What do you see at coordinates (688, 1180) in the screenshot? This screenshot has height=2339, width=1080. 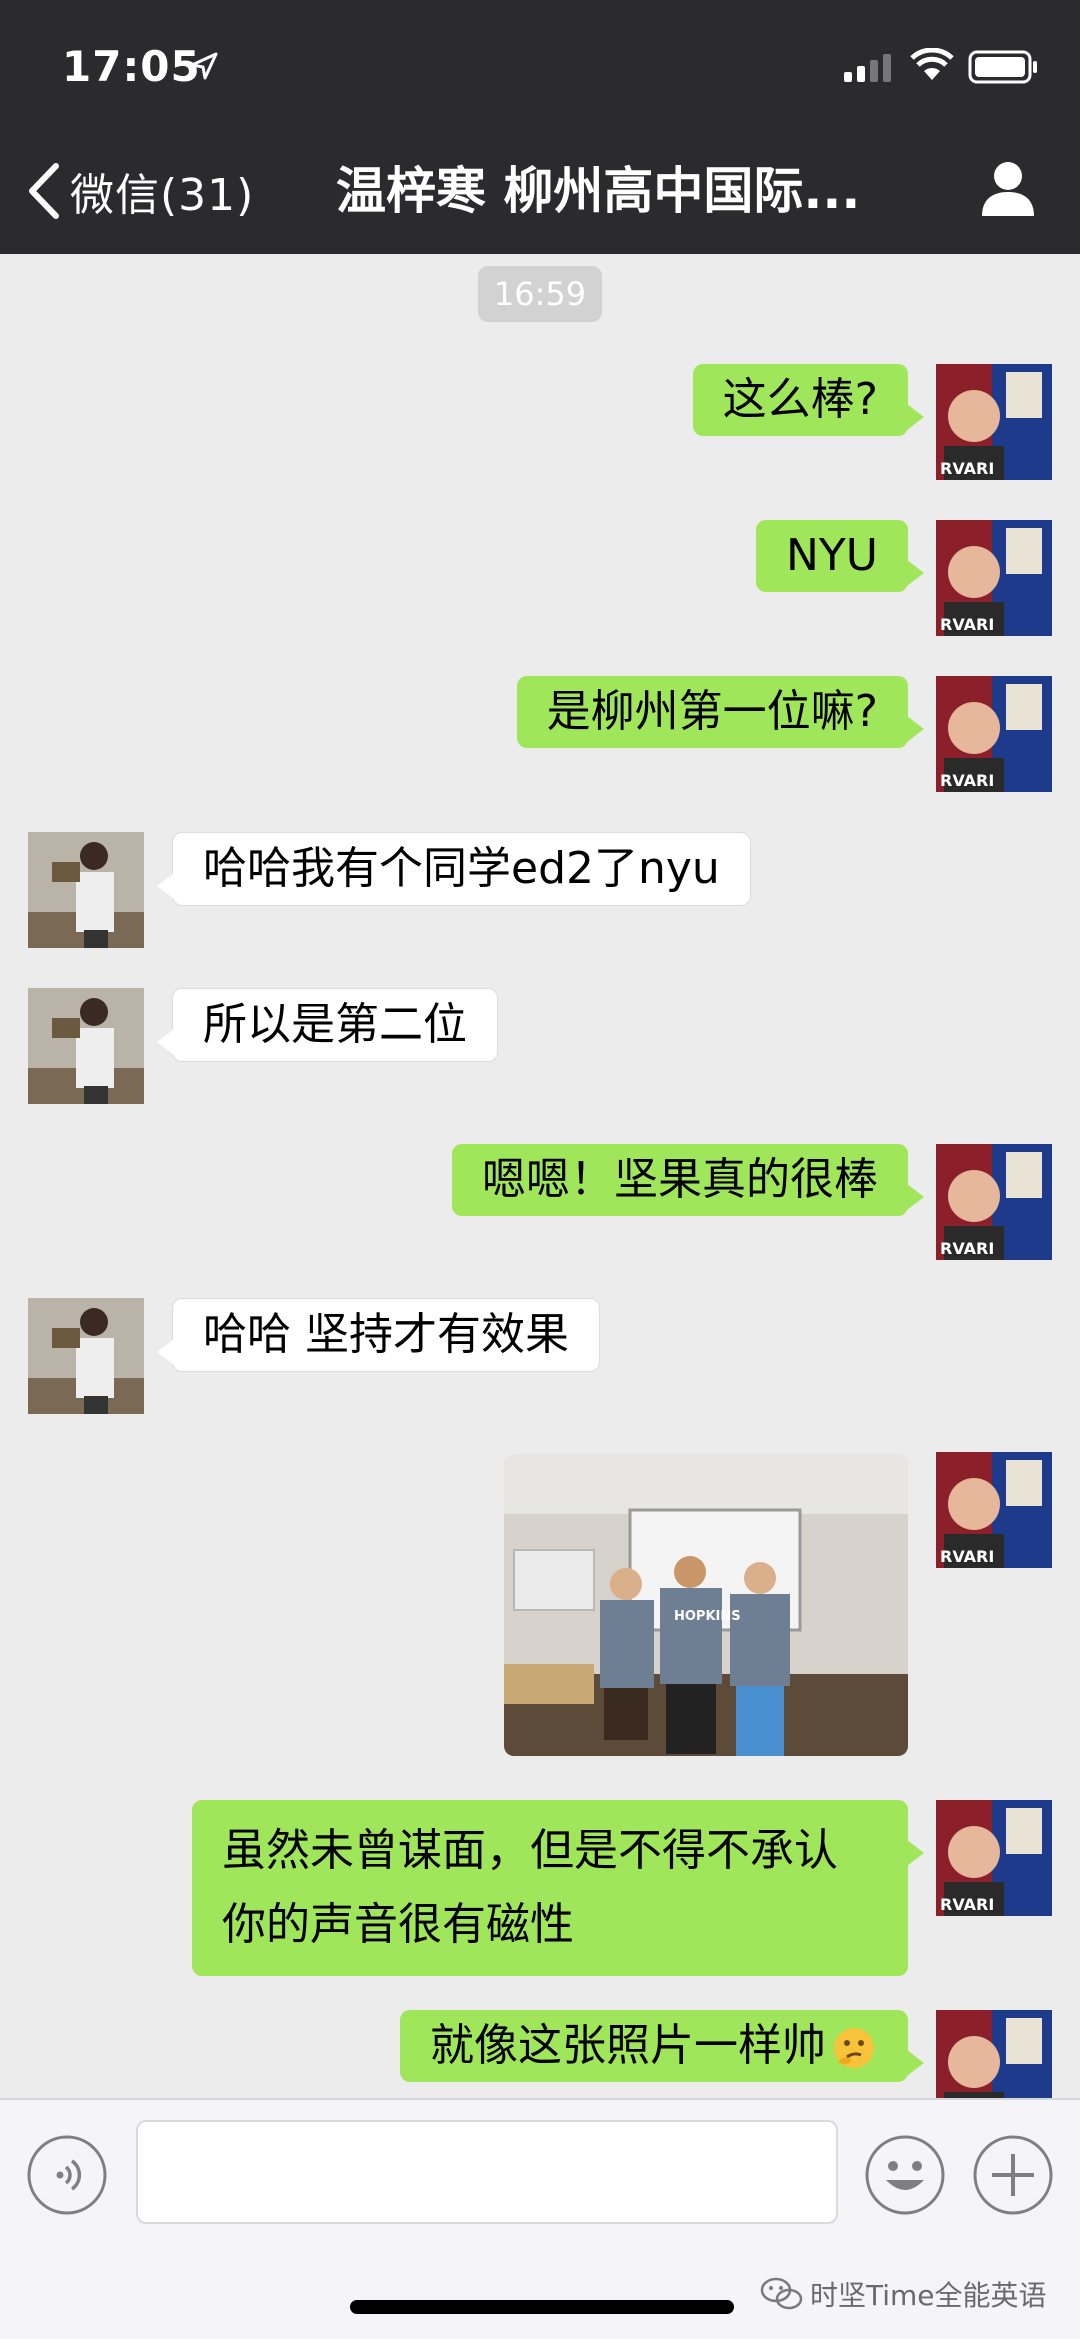 I see `message-bubble-me: 嗯嗯！坚果真的很棒` at bounding box center [688, 1180].